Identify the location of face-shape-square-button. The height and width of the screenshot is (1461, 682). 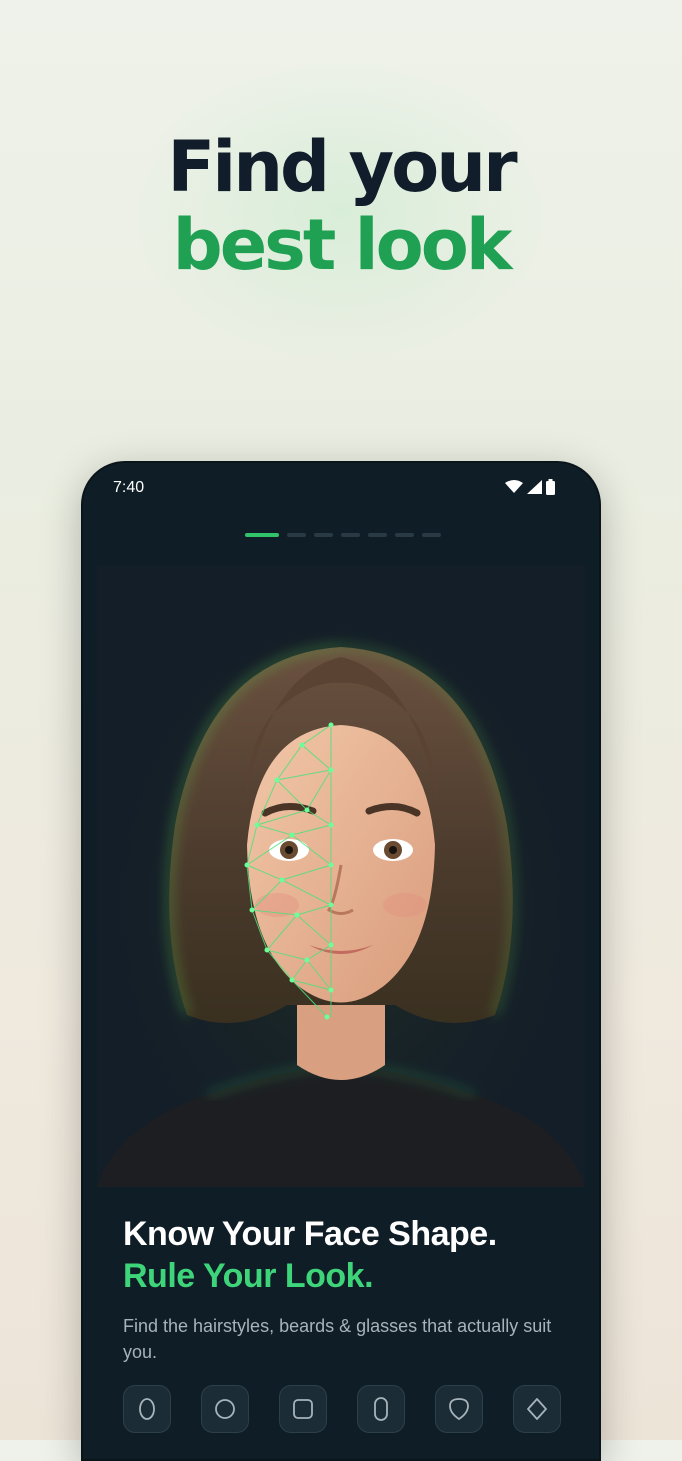
(303, 1409).